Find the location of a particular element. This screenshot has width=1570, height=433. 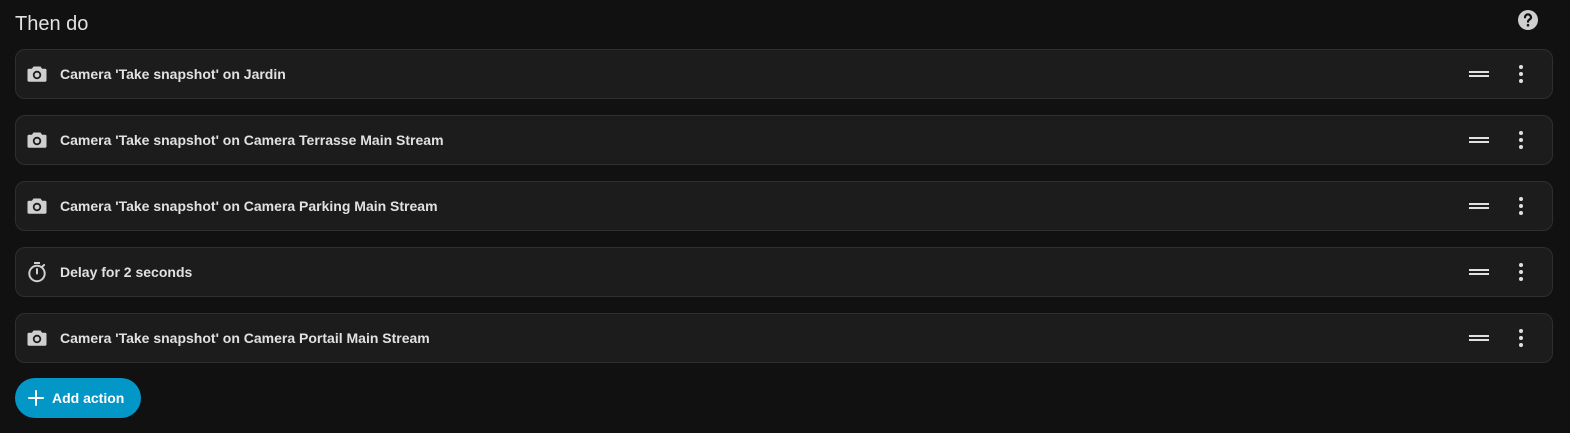

section-title: Then do is located at coordinates (52, 24).